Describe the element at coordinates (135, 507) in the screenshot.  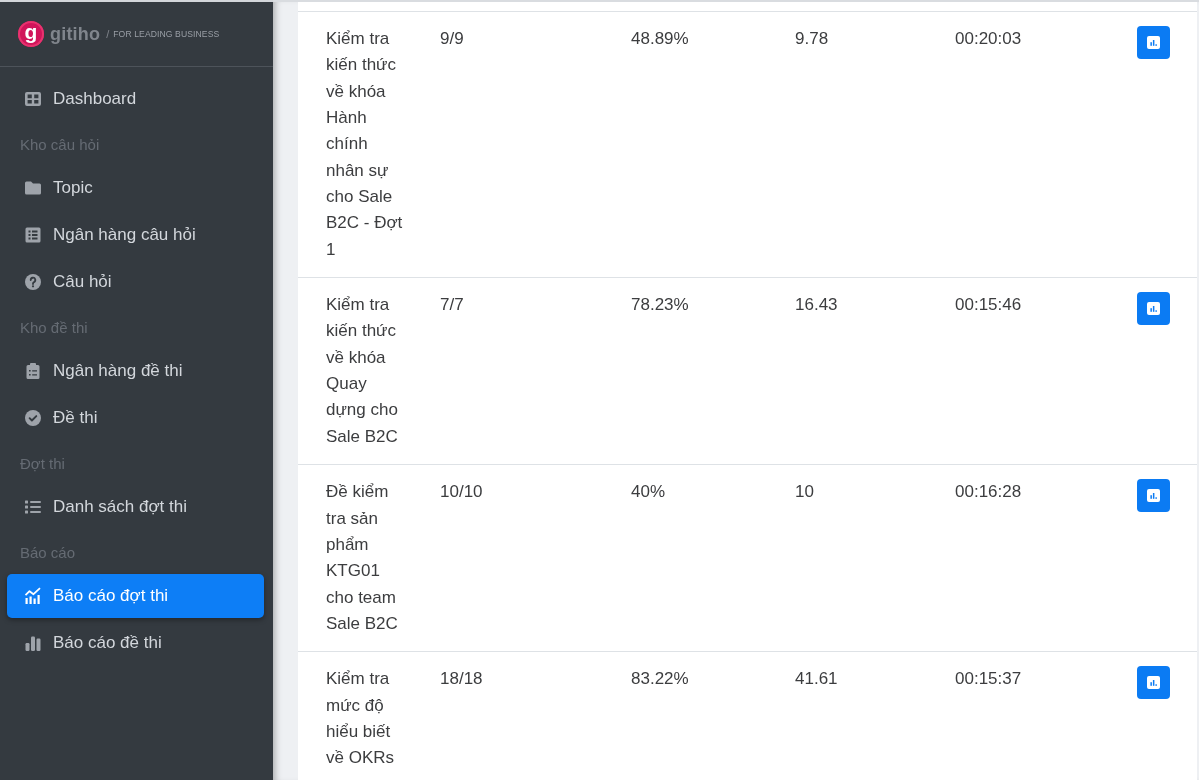
I see `nav-item: Danh sách đợt thi` at that location.